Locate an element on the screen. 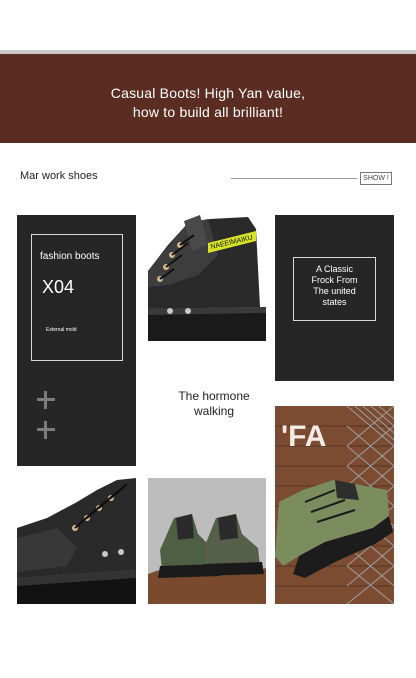  classic-frock-label-box: A Classic Frock From The united states is located at coordinates (334, 289).